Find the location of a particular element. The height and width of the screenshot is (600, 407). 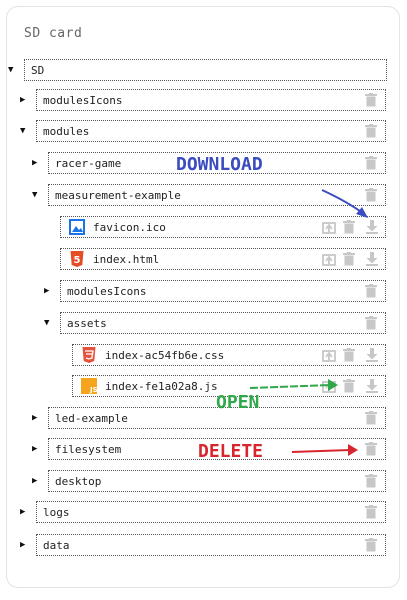

annotation-arrows is located at coordinates (308, 322).